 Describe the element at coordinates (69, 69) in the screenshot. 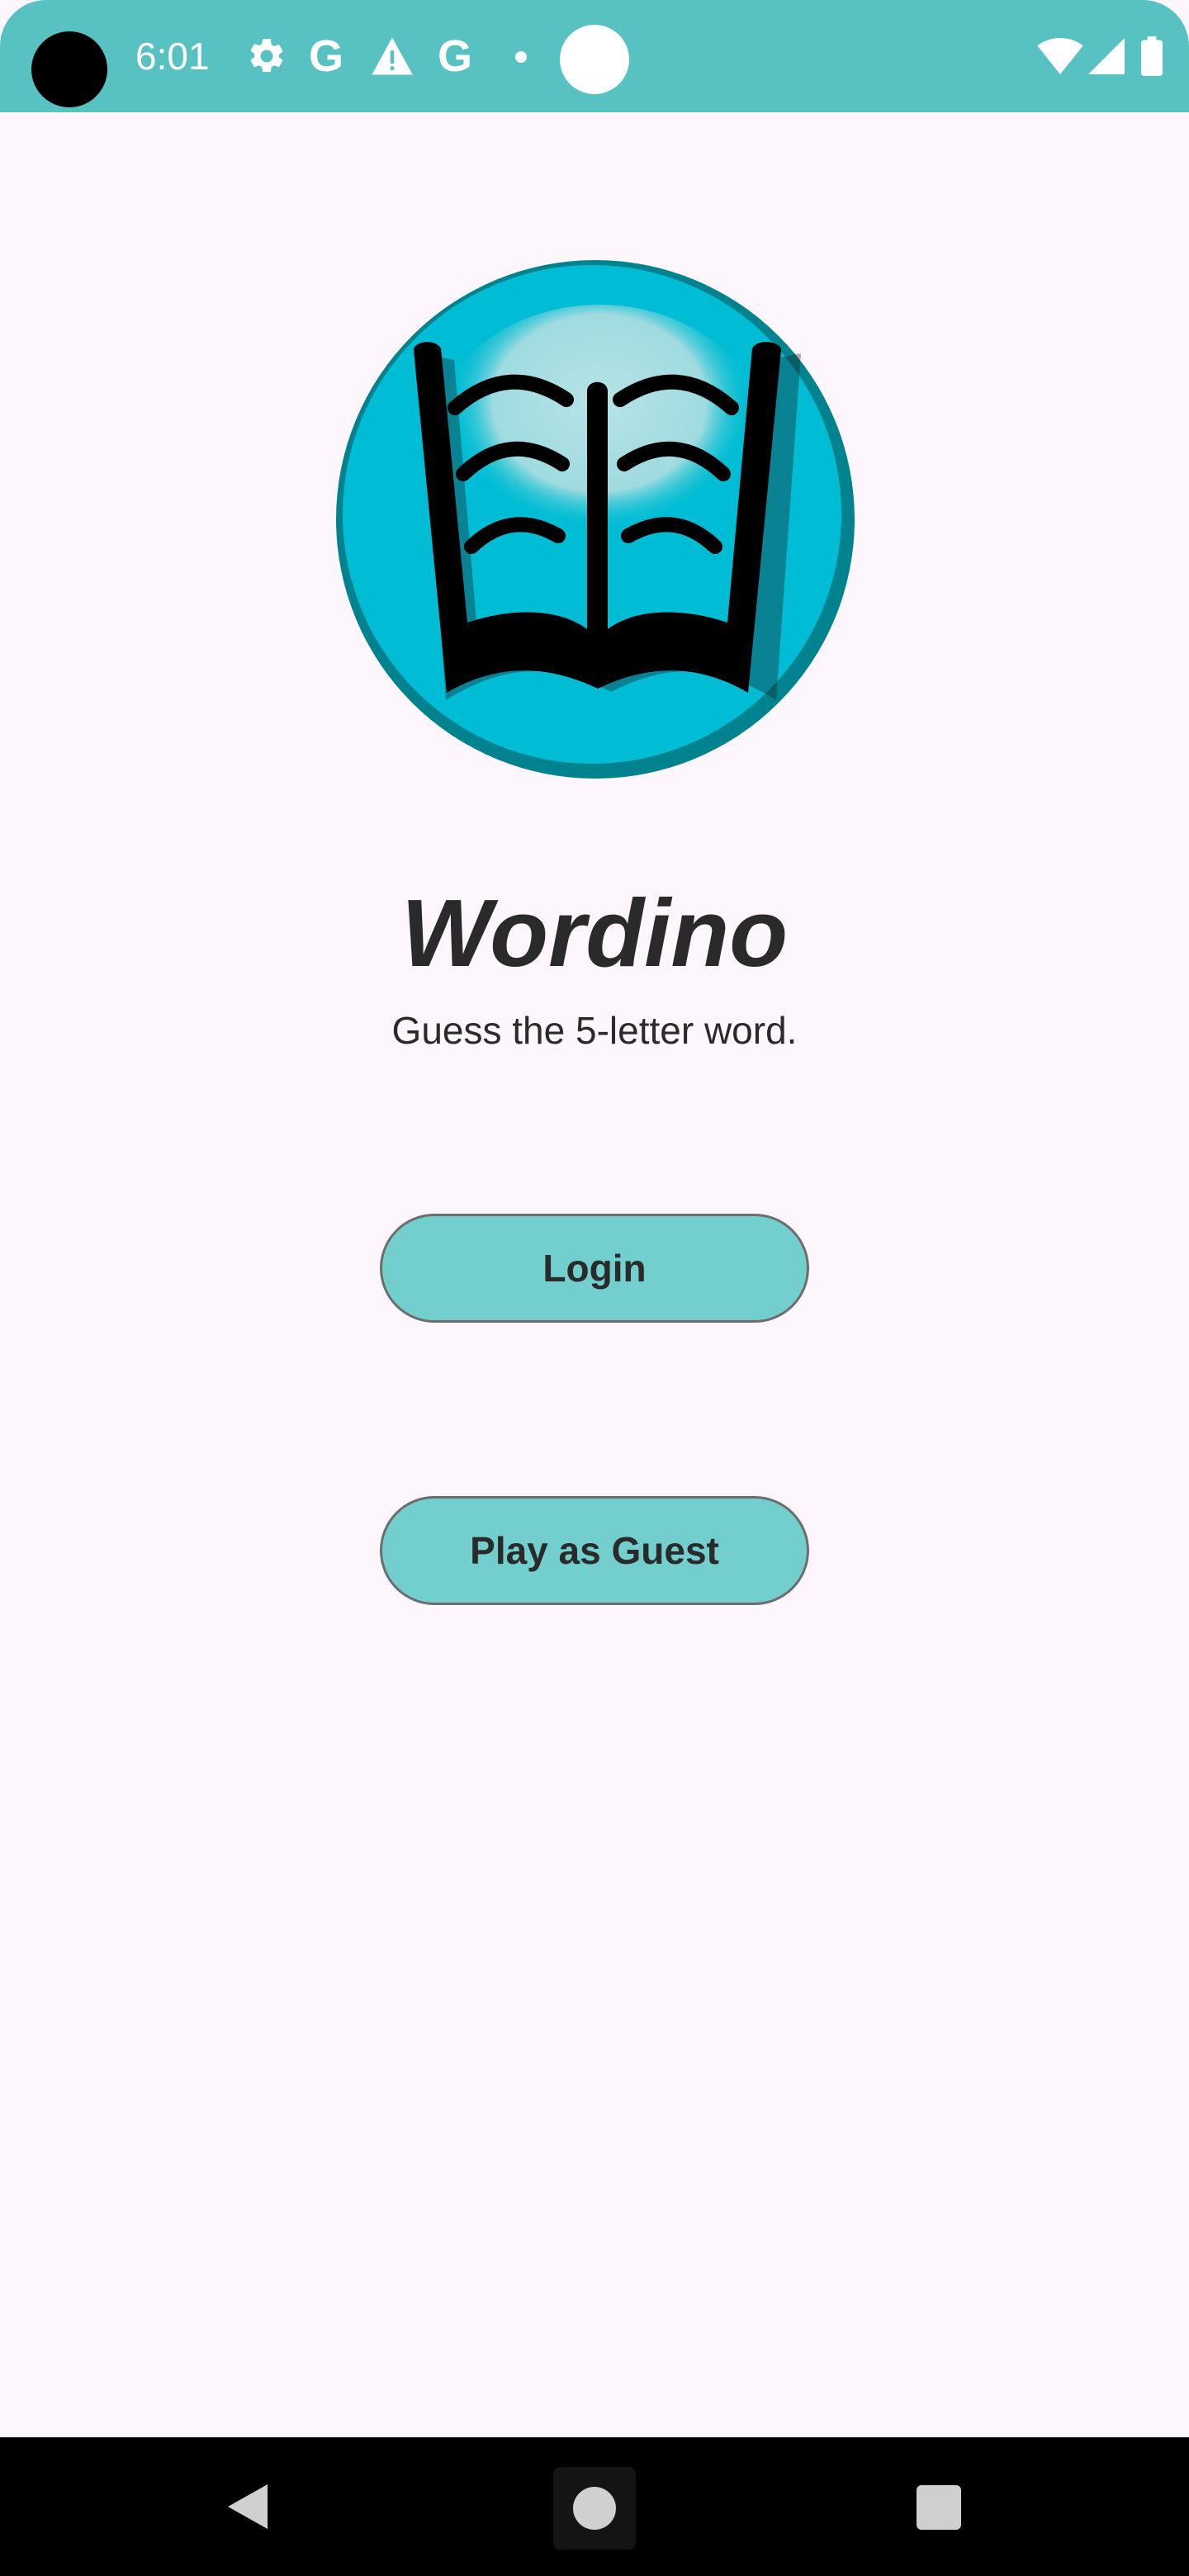

I see `camera-cutout` at that location.